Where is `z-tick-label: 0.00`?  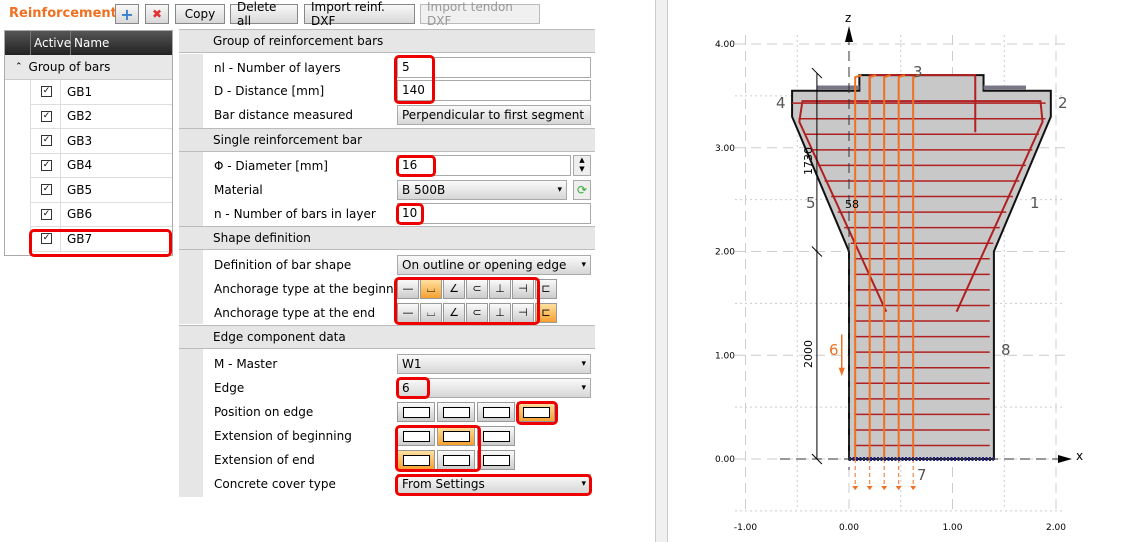 z-tick-label: 0.00 is located at coordinates (725, 460).